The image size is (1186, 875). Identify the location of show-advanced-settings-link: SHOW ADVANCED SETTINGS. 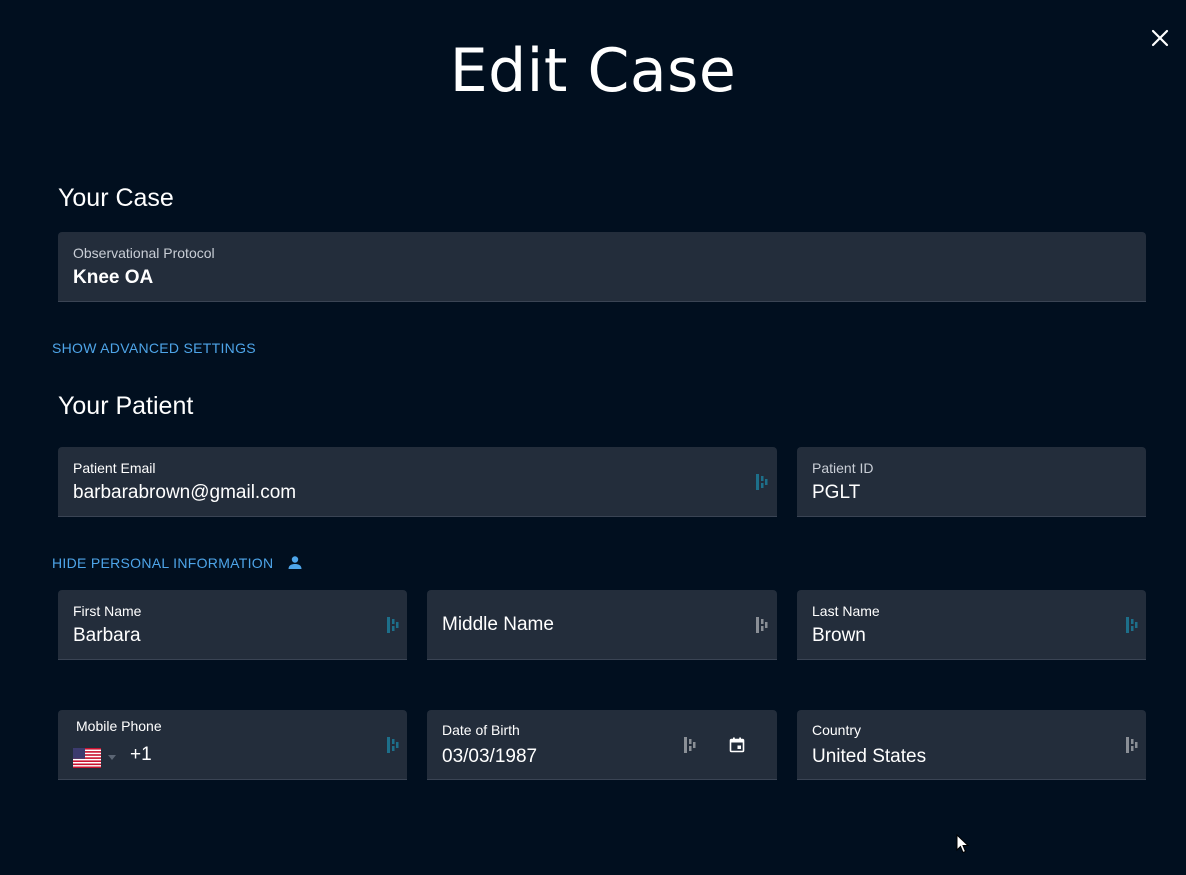
(154, 348).